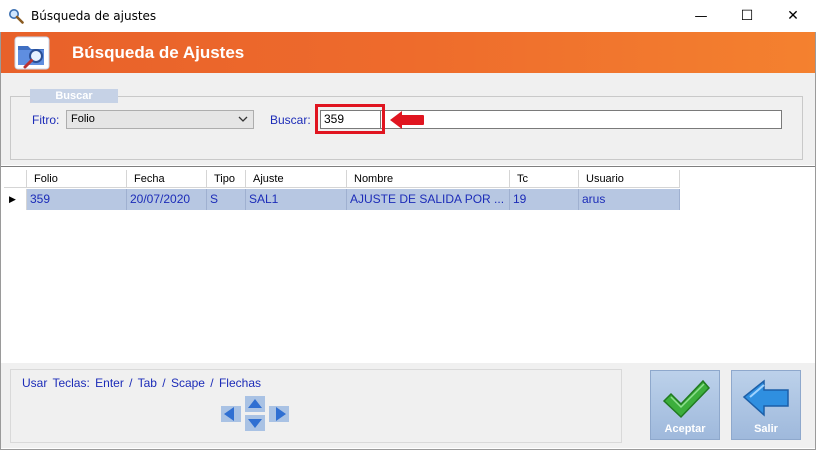 The width and height of the screenshot is (816, 450). I want to click on column-header-tc: Tc, so click(544, 179).